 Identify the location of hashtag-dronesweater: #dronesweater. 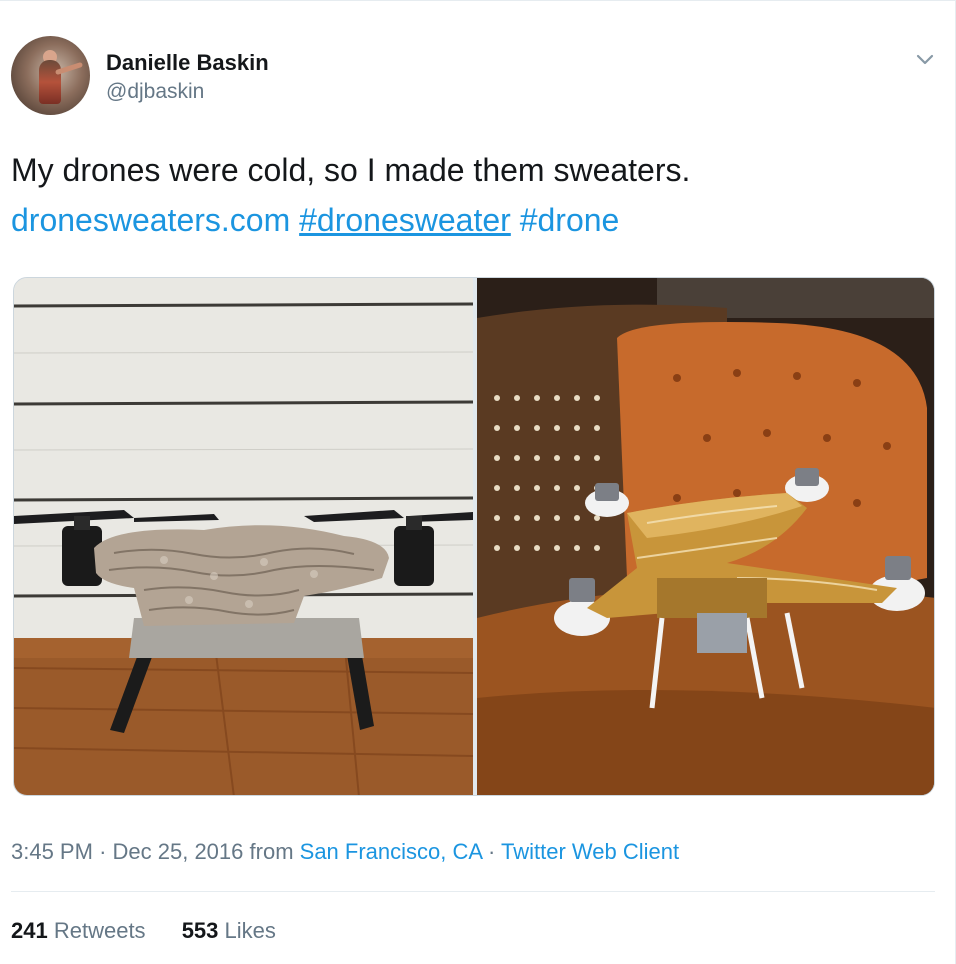
(405, 220).